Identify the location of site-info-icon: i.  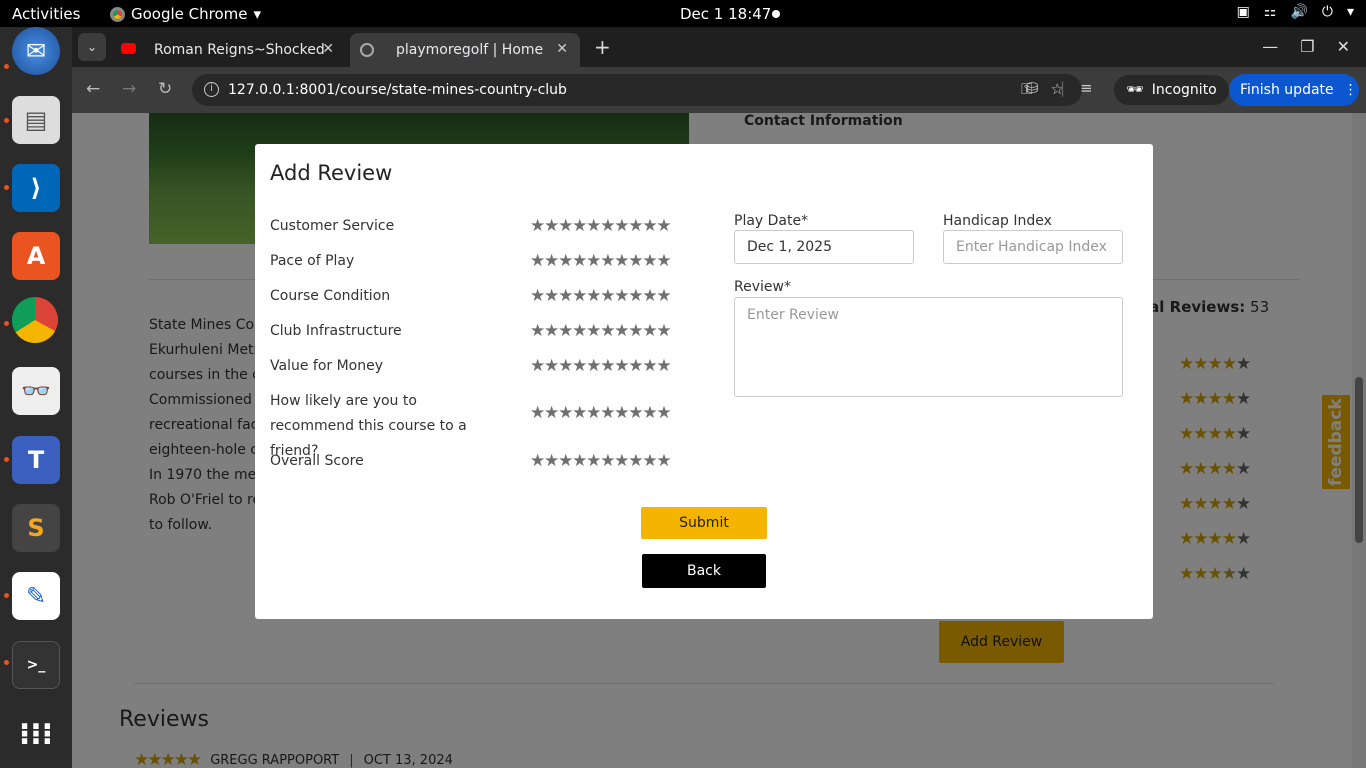
(211, 89).